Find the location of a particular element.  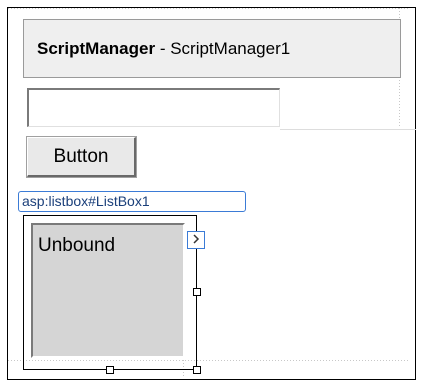

listbox-content: Unbound is located at coordinates (77, 245).